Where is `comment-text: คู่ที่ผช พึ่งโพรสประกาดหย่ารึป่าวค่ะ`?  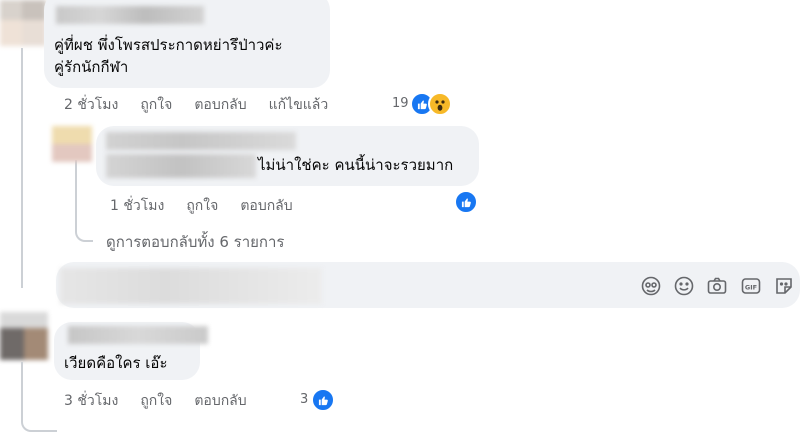 comment-text: คู่ที่ผช พึ่งโพรสประกาดหย่ารึป่าวค่ะ is located at coordinates (168, 45).